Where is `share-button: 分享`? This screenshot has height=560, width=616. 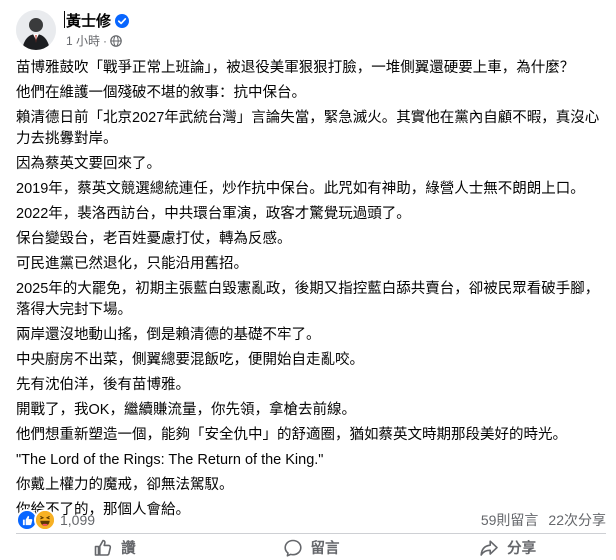 share-button: 分享 is located at coordinates (507, 547).